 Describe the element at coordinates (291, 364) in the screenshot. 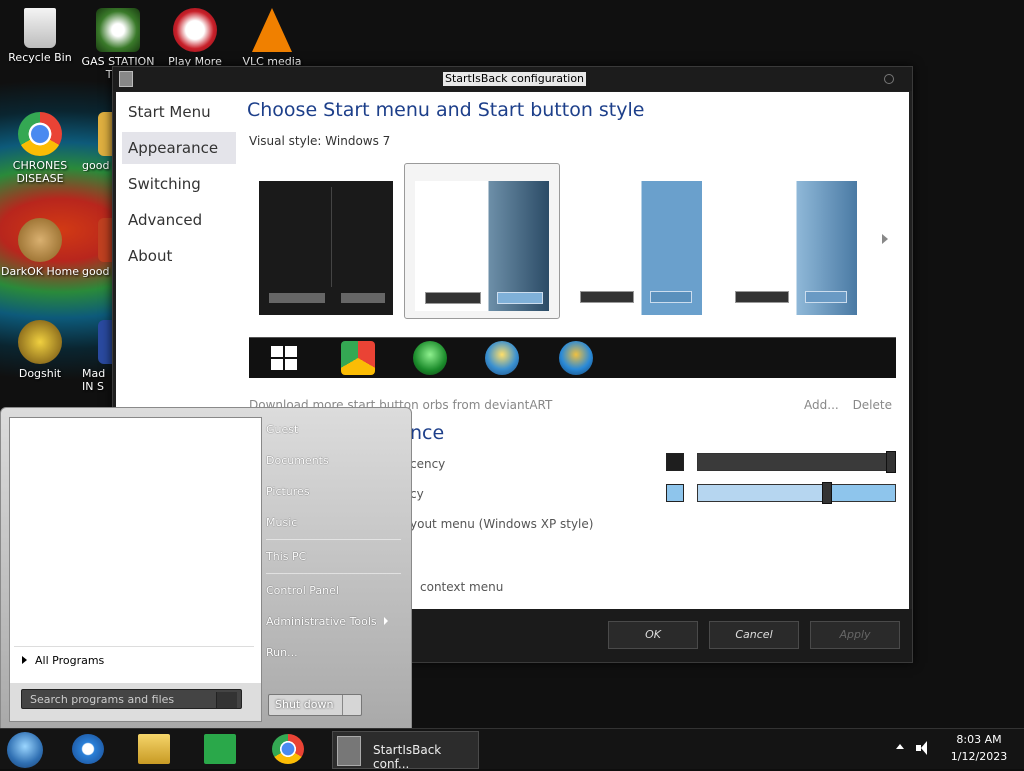

I see `logo-pane-br` at that location.